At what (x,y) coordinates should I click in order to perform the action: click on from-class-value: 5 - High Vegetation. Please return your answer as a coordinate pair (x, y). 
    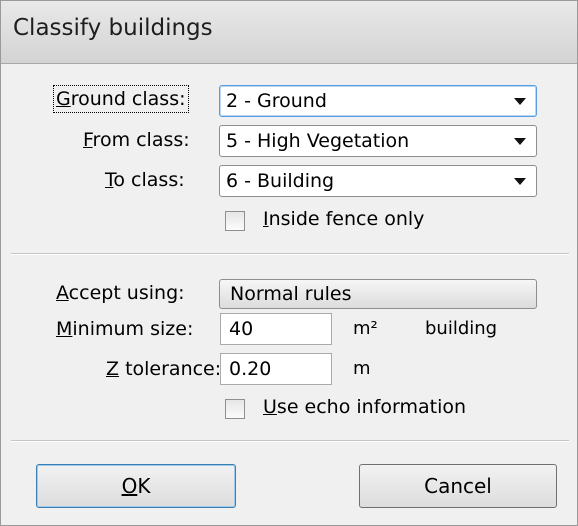
    Looking at the image, I should click on (318, 141).